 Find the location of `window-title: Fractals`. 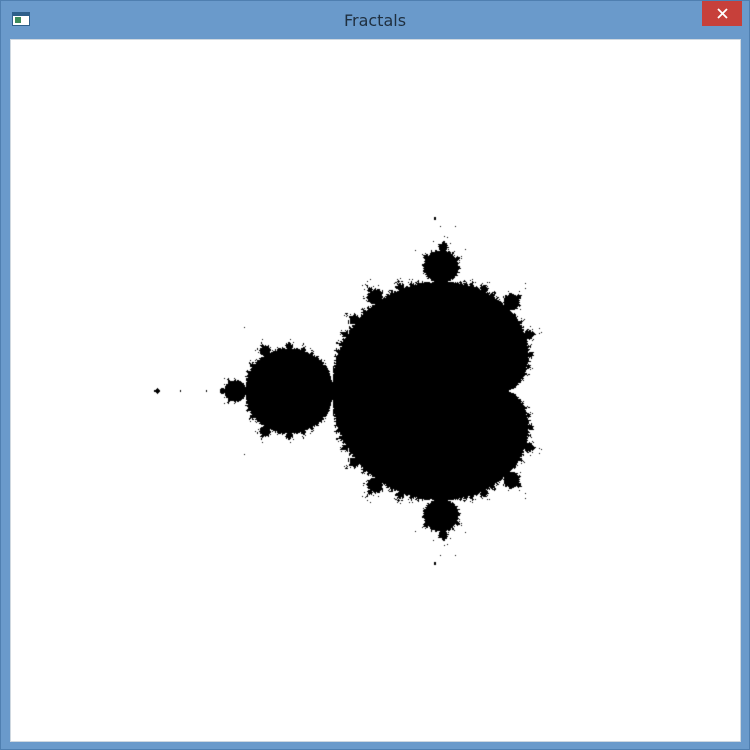

window-title: Fractals is located at coordinates (375, 20).